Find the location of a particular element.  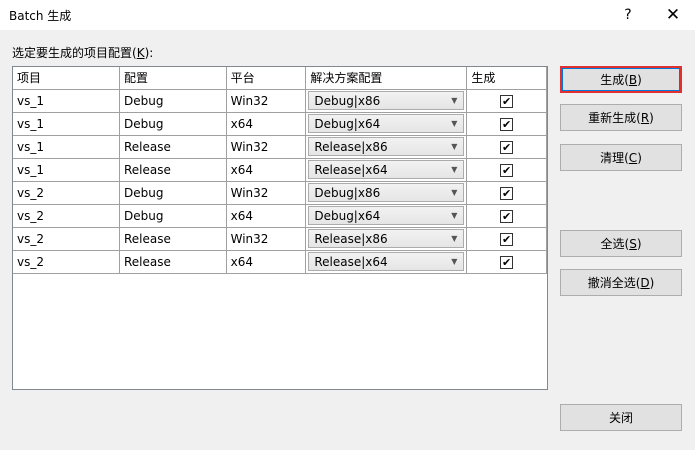

table-row: vs_1 Release Win32 Release|x86 ▼ ✔ is located at coordinates (280, 147).